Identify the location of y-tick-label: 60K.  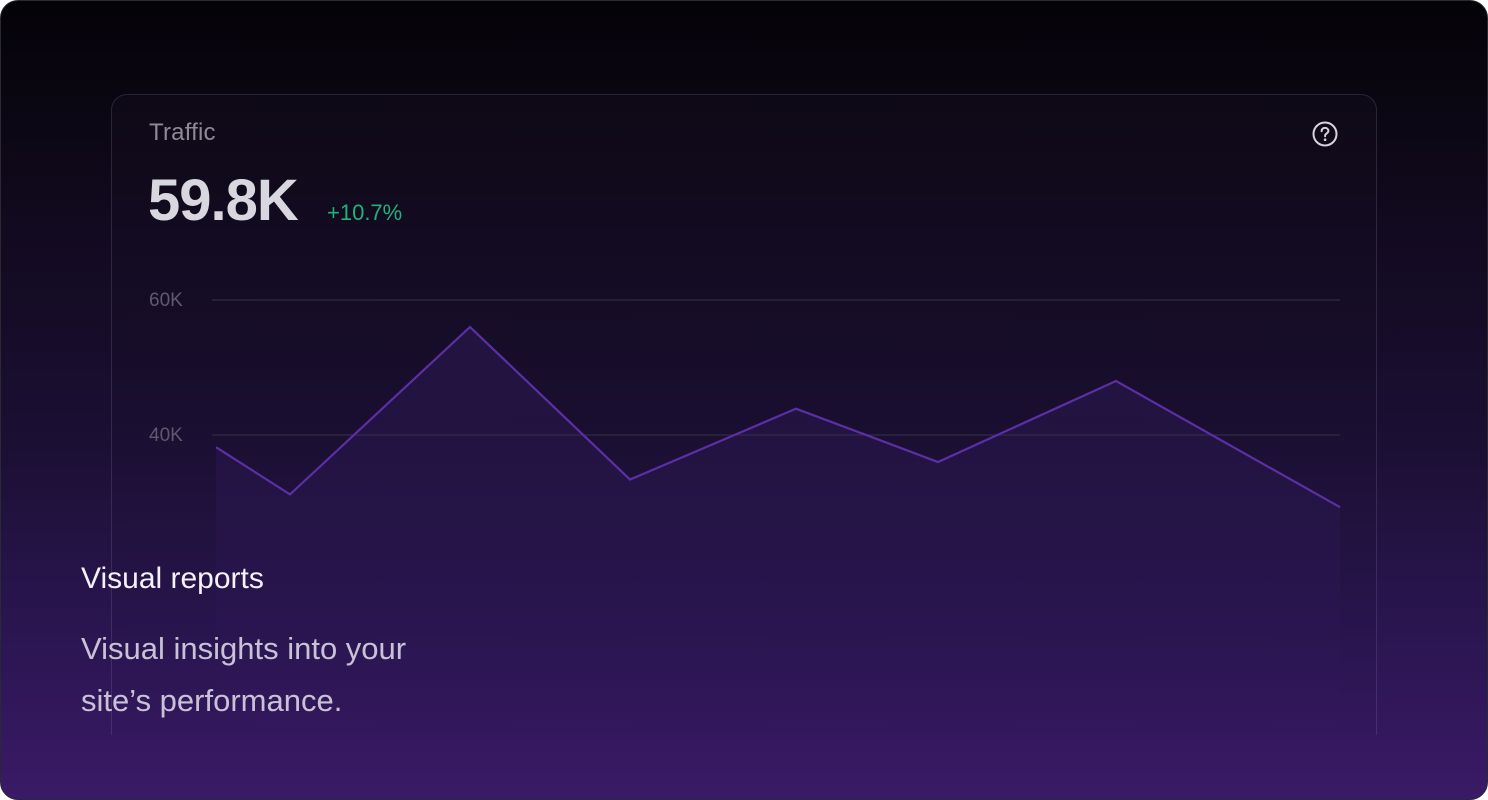
(166, 300).